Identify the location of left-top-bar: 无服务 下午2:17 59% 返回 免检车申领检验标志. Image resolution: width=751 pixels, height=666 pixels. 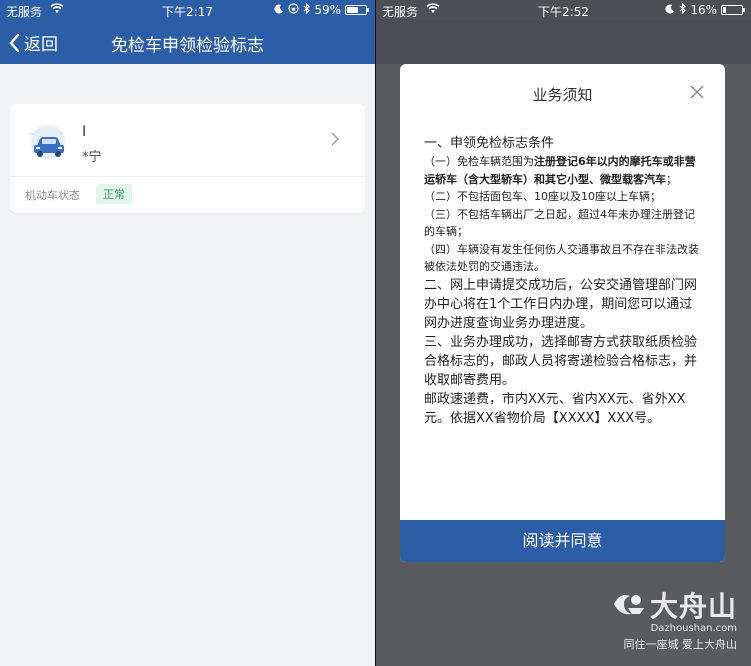
(187, 32).